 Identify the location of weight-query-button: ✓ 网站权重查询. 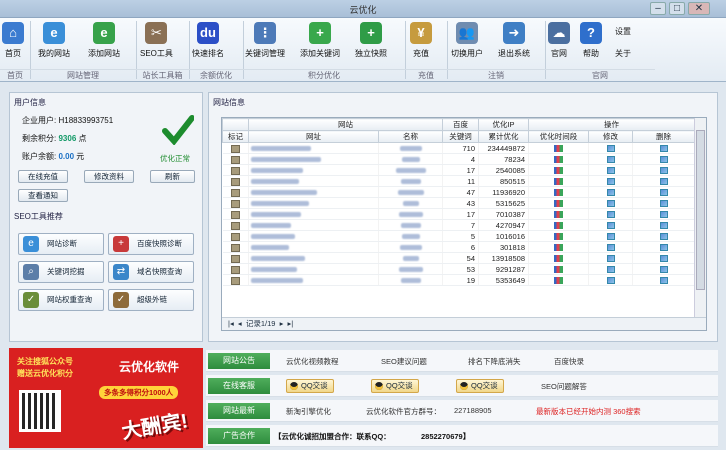
(61, 300).